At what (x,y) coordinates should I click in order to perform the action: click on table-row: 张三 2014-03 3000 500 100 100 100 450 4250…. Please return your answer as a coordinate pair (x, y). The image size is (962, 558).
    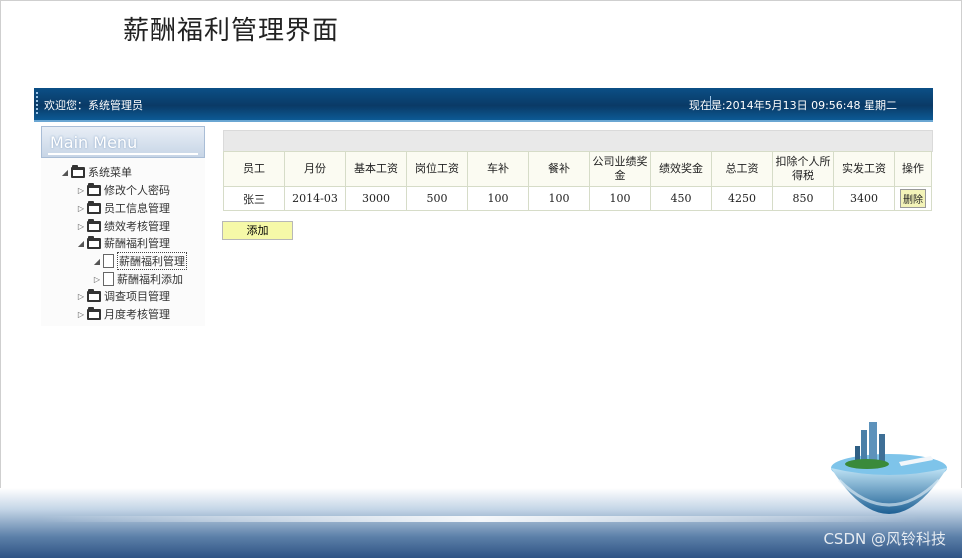
    Looking at the image, I should click on (577, 198).